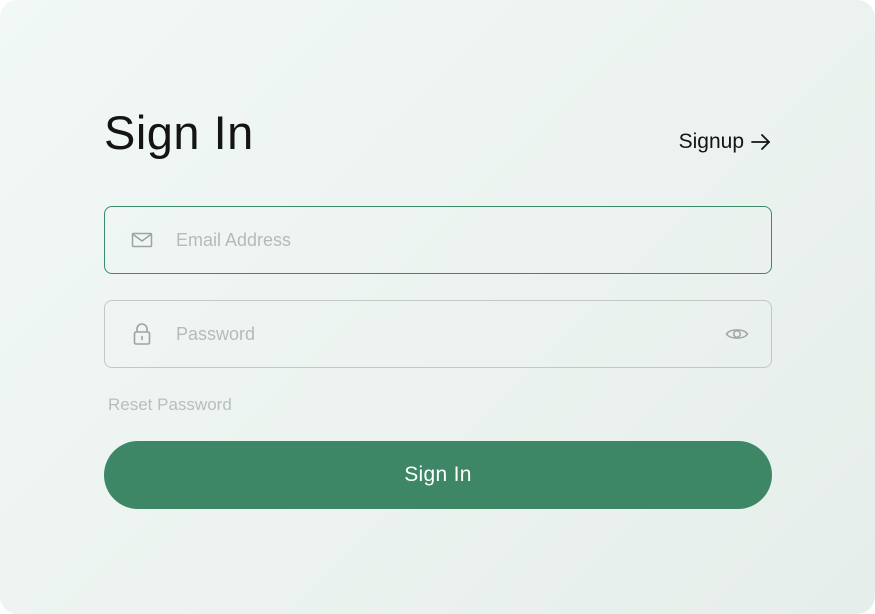 The image size is (875, 614). I want to click on page-title: Sign In, so click(179, 132).